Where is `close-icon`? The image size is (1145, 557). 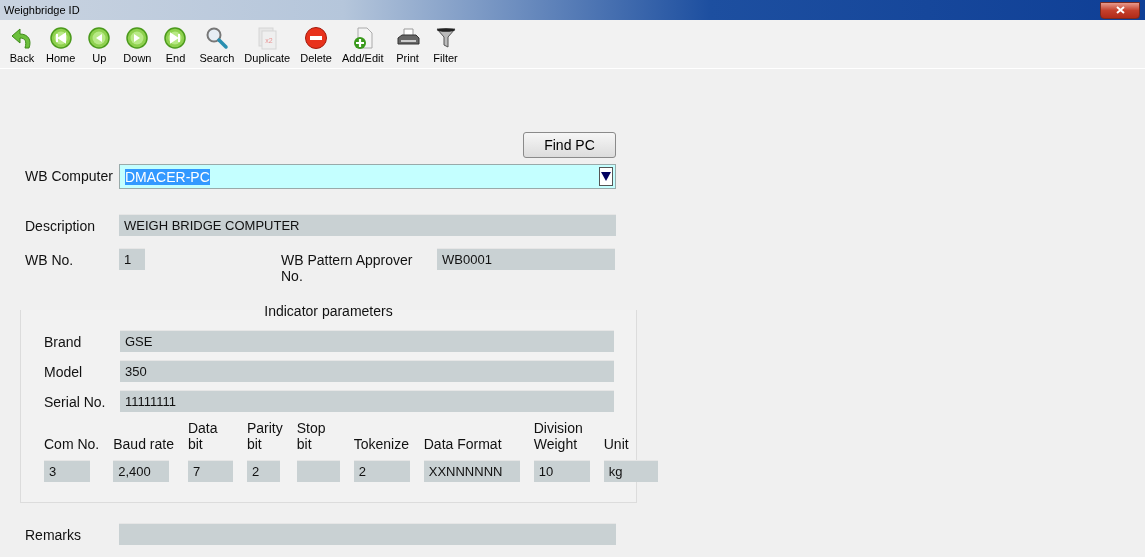 close-icon is located at coordinates (1120, 10).